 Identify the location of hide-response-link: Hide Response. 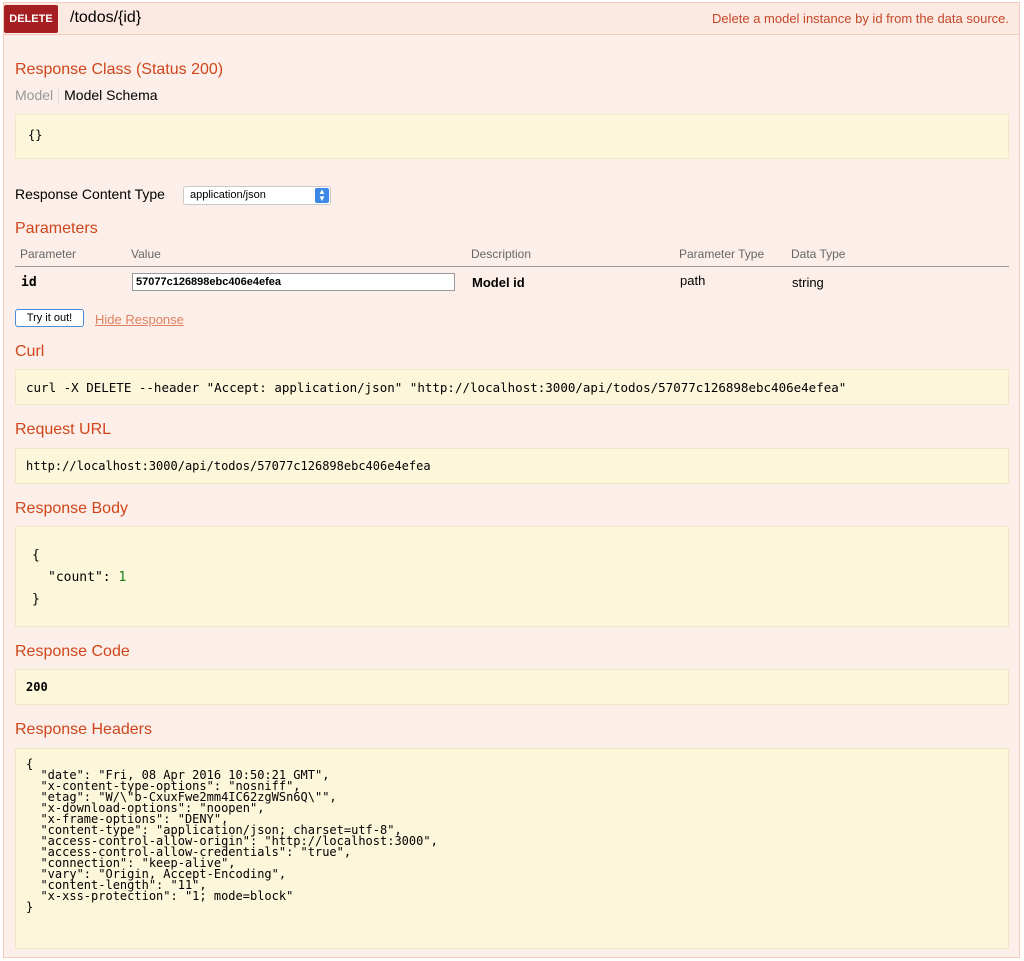
(139, 319).